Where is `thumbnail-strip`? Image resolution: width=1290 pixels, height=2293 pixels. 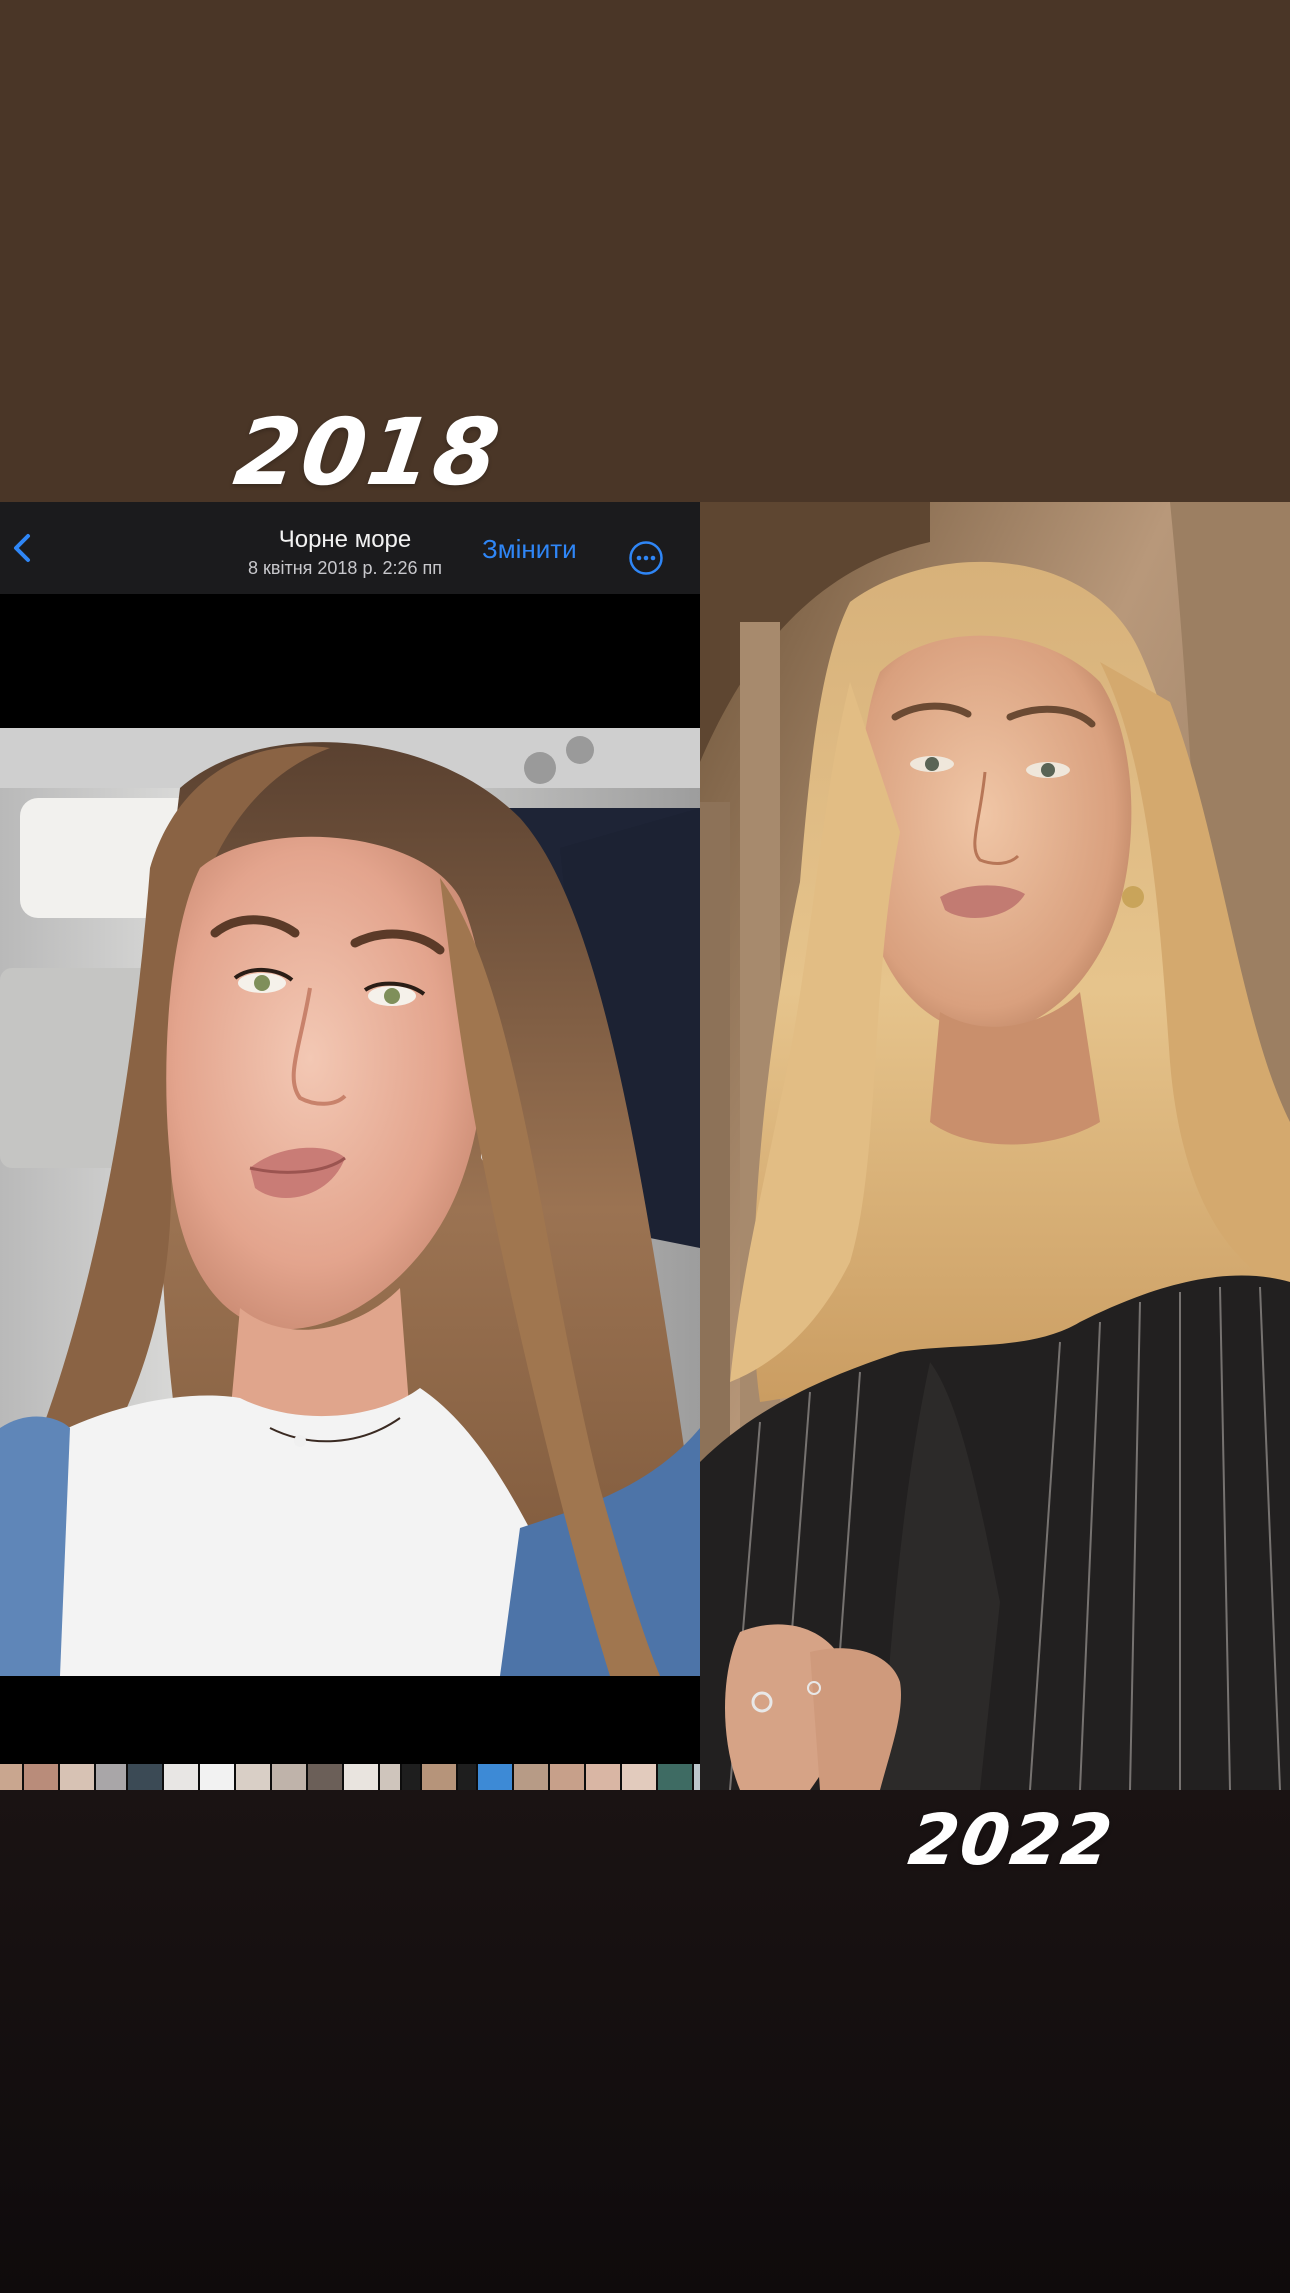 thumbnail-strip is located at coordinates (350, 1777).